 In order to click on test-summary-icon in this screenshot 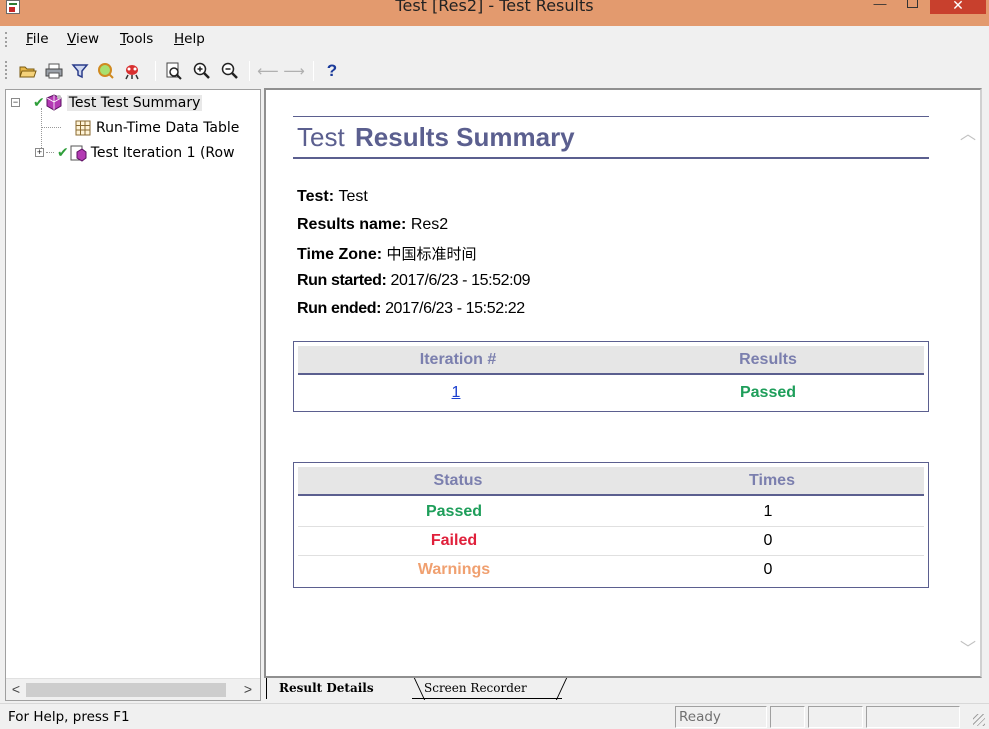, I will do `click(54, 103)`.